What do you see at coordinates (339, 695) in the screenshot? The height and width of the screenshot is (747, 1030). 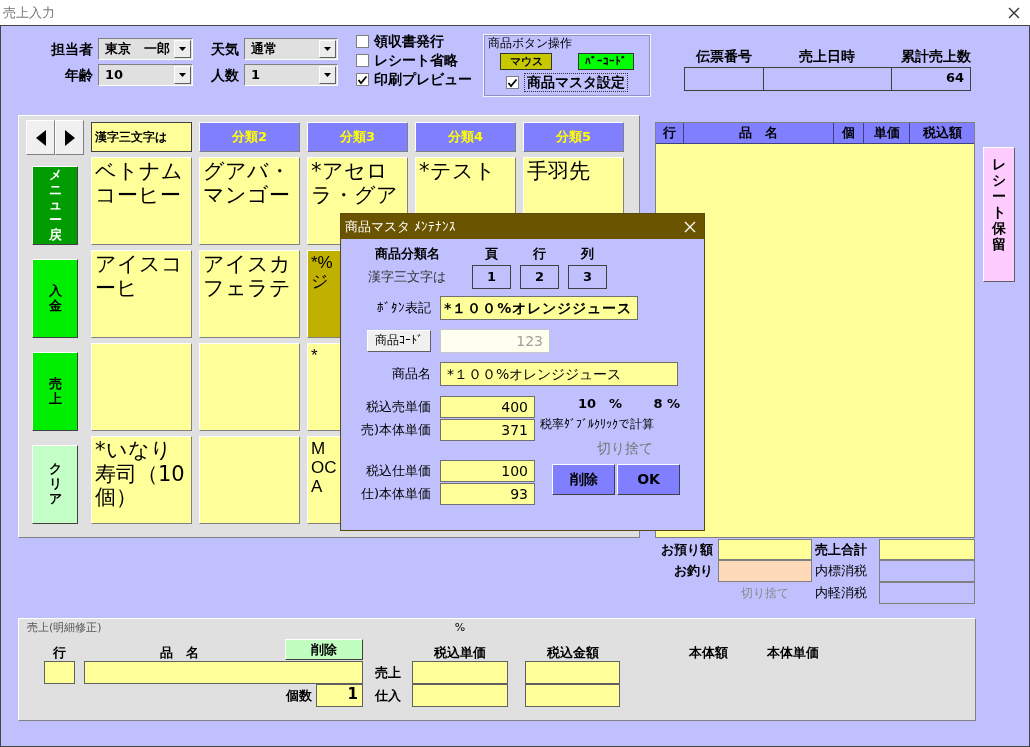 I see `quantity-field: 1` at bounding box center [339, 695].